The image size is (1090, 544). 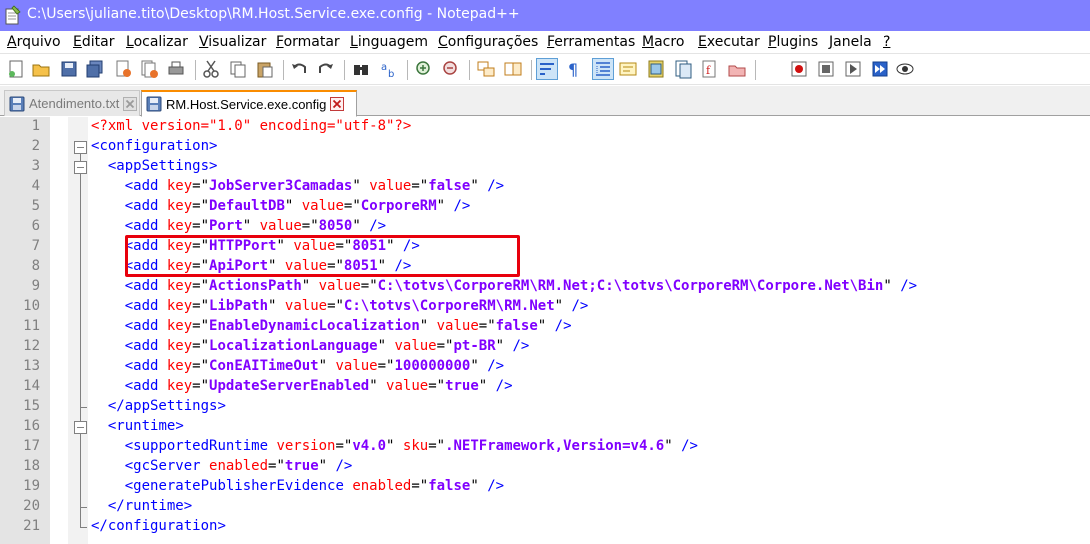 I want to click on sync-horizontal-icon, so click(x=513, y=69).